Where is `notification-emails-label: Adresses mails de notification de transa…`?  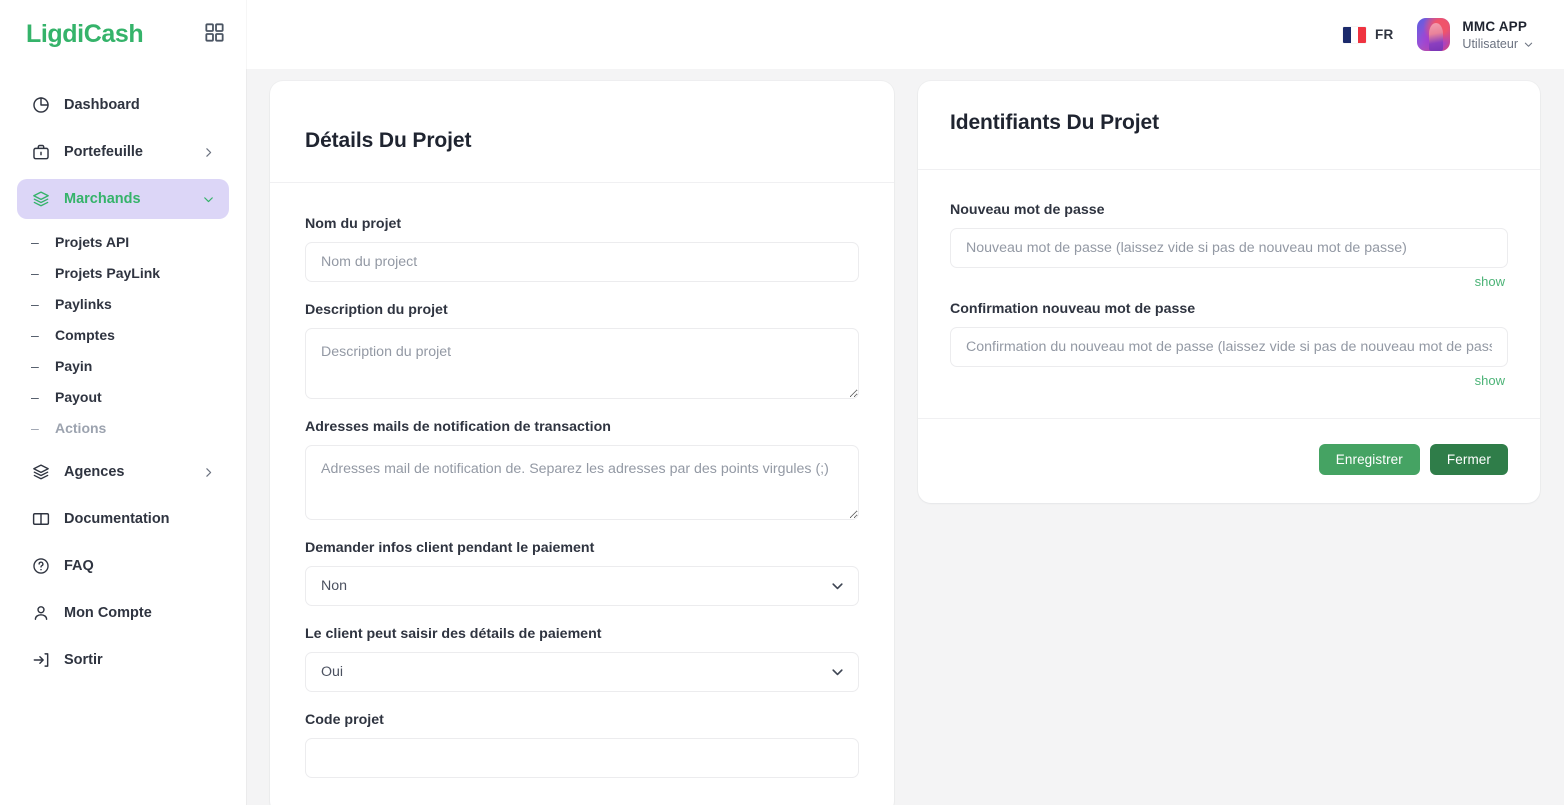
notification-emails-label: Adresses mails de notification de transa… is located at coordinates (458, 427).